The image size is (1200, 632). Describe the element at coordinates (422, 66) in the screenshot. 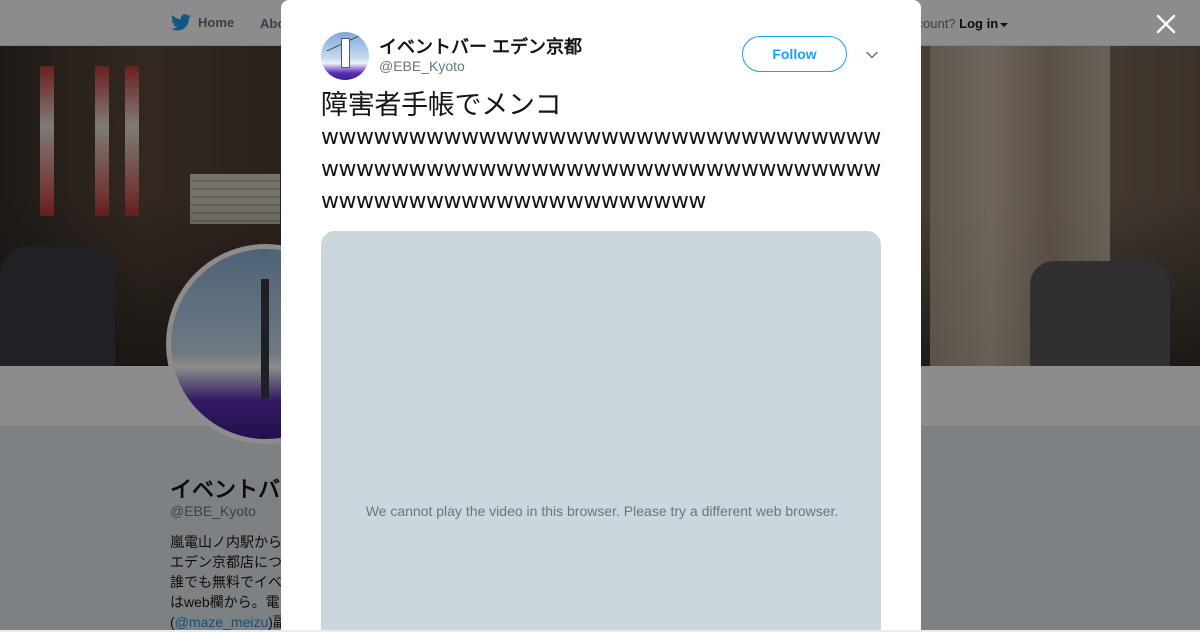

I see `author-handle: @EBE_Kyoto` at that location.